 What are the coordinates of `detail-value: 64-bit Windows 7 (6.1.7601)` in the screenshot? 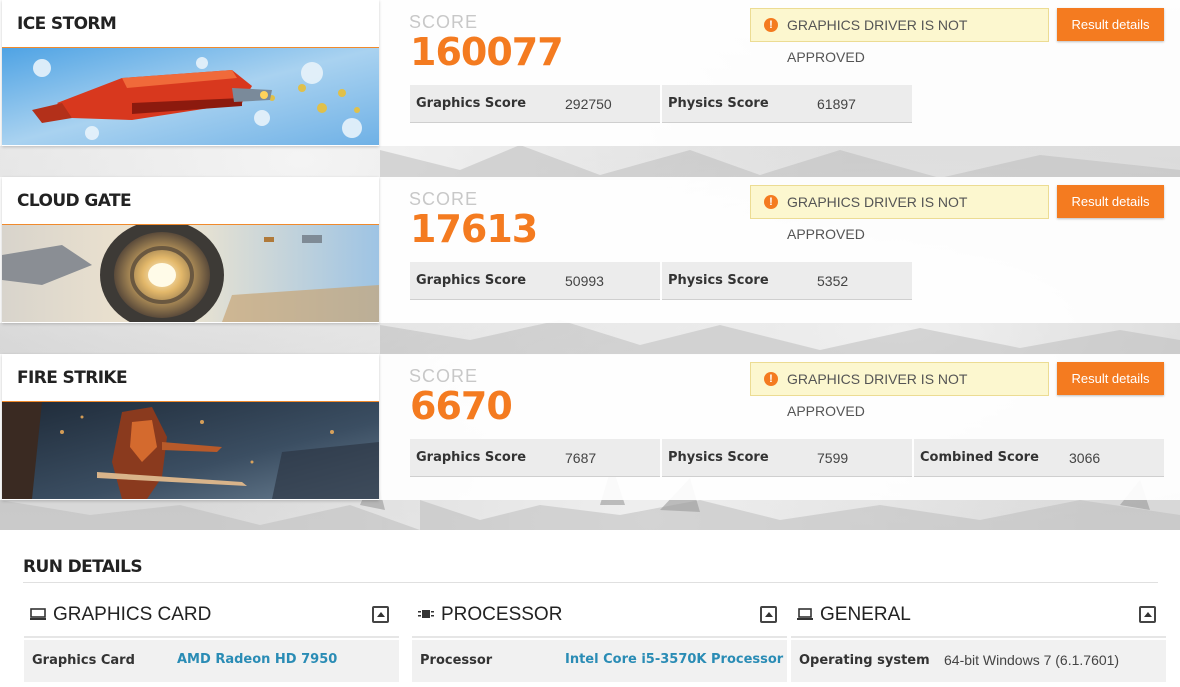 It's located at (1032, 660).